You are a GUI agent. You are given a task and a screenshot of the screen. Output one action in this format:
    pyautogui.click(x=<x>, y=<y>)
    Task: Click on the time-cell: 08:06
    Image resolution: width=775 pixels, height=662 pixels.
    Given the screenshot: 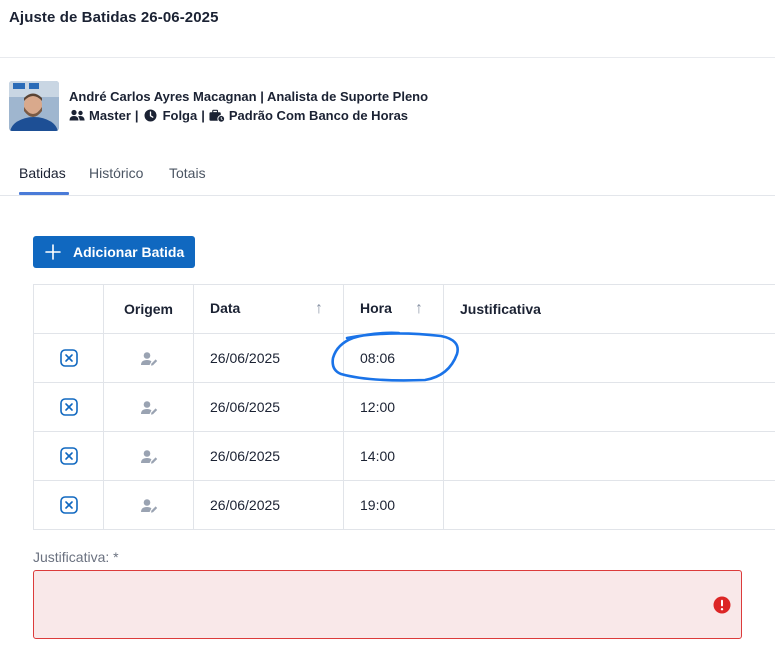 What is the action you would take?
    pyautogui.click(x=393, y=358)
    